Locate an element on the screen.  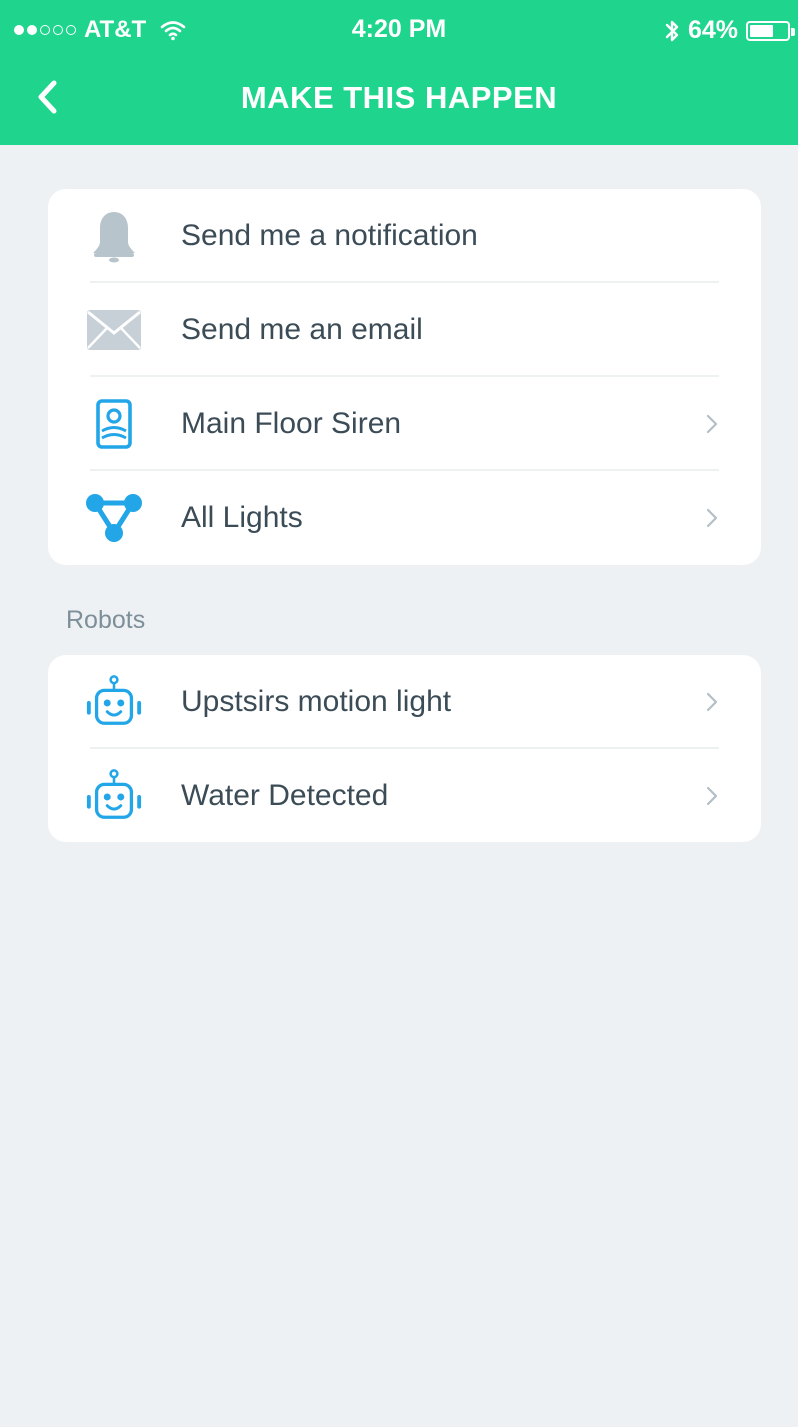
action-label: Send me an email is located at coordinates (302, 329).